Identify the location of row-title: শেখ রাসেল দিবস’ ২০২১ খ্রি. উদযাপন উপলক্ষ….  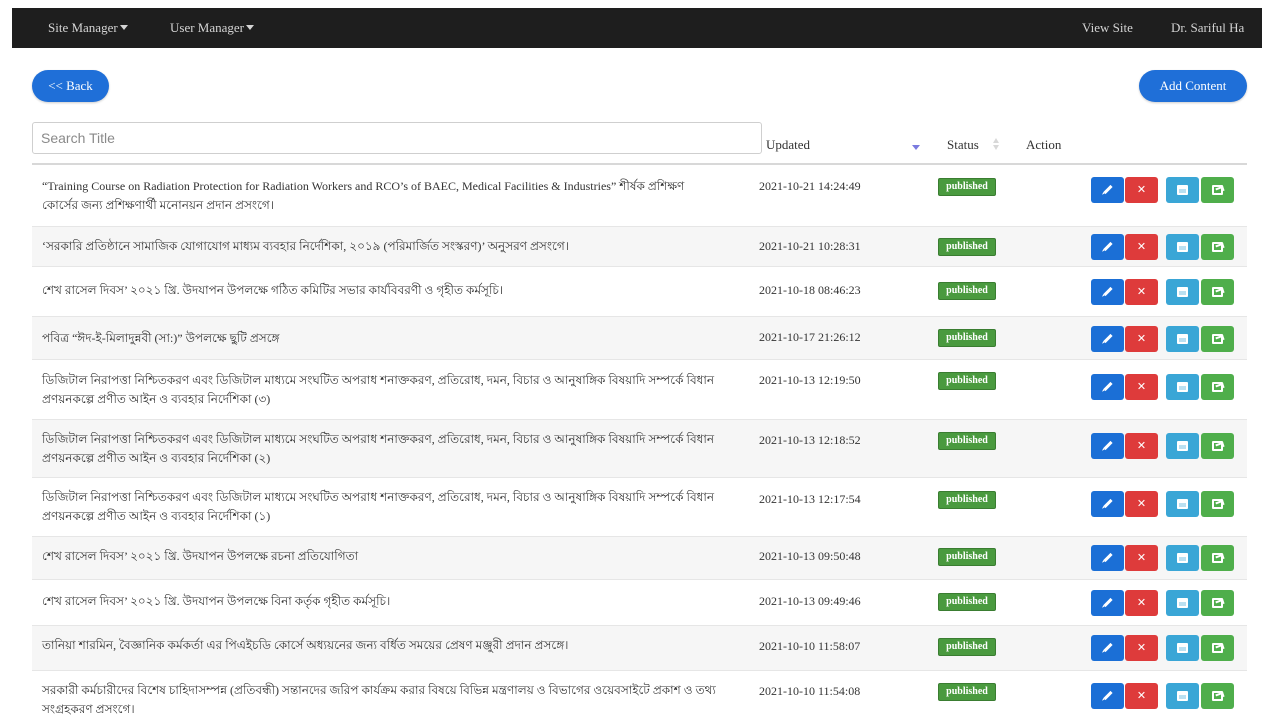
(200, 556).